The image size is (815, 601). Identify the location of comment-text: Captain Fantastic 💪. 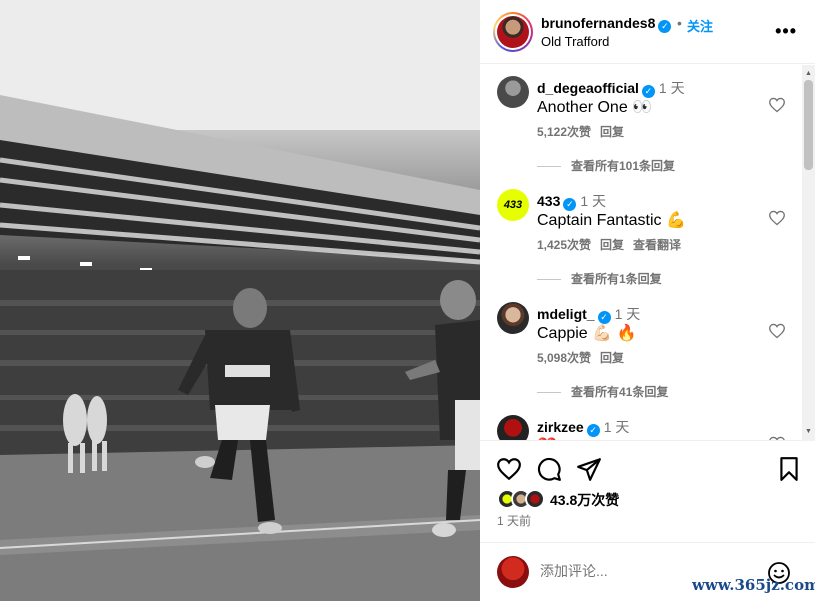
(611, 220).